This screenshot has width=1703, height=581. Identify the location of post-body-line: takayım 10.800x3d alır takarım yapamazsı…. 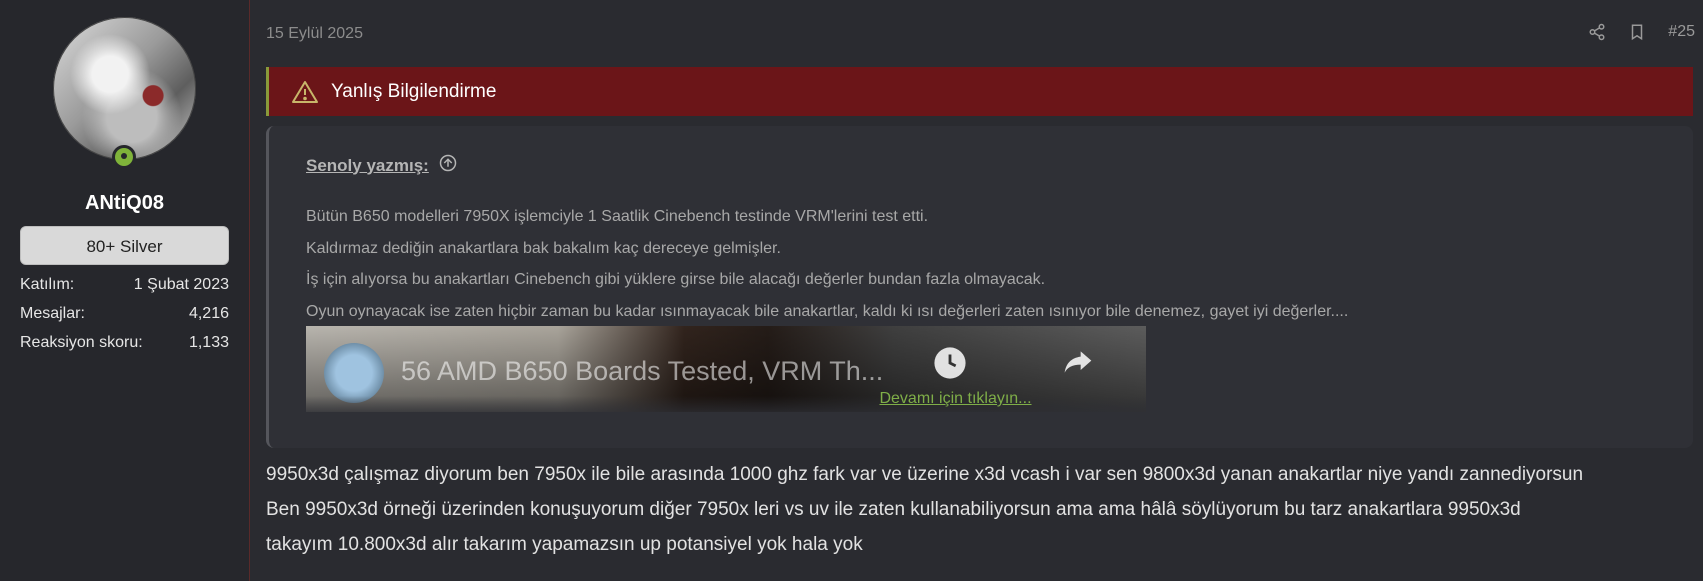
(564, 544).